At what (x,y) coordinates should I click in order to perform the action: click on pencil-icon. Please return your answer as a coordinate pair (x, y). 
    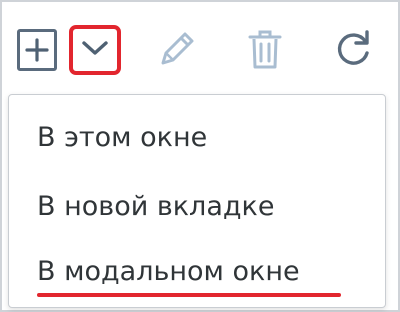
    Looking at the image, I should click on (177, 51).